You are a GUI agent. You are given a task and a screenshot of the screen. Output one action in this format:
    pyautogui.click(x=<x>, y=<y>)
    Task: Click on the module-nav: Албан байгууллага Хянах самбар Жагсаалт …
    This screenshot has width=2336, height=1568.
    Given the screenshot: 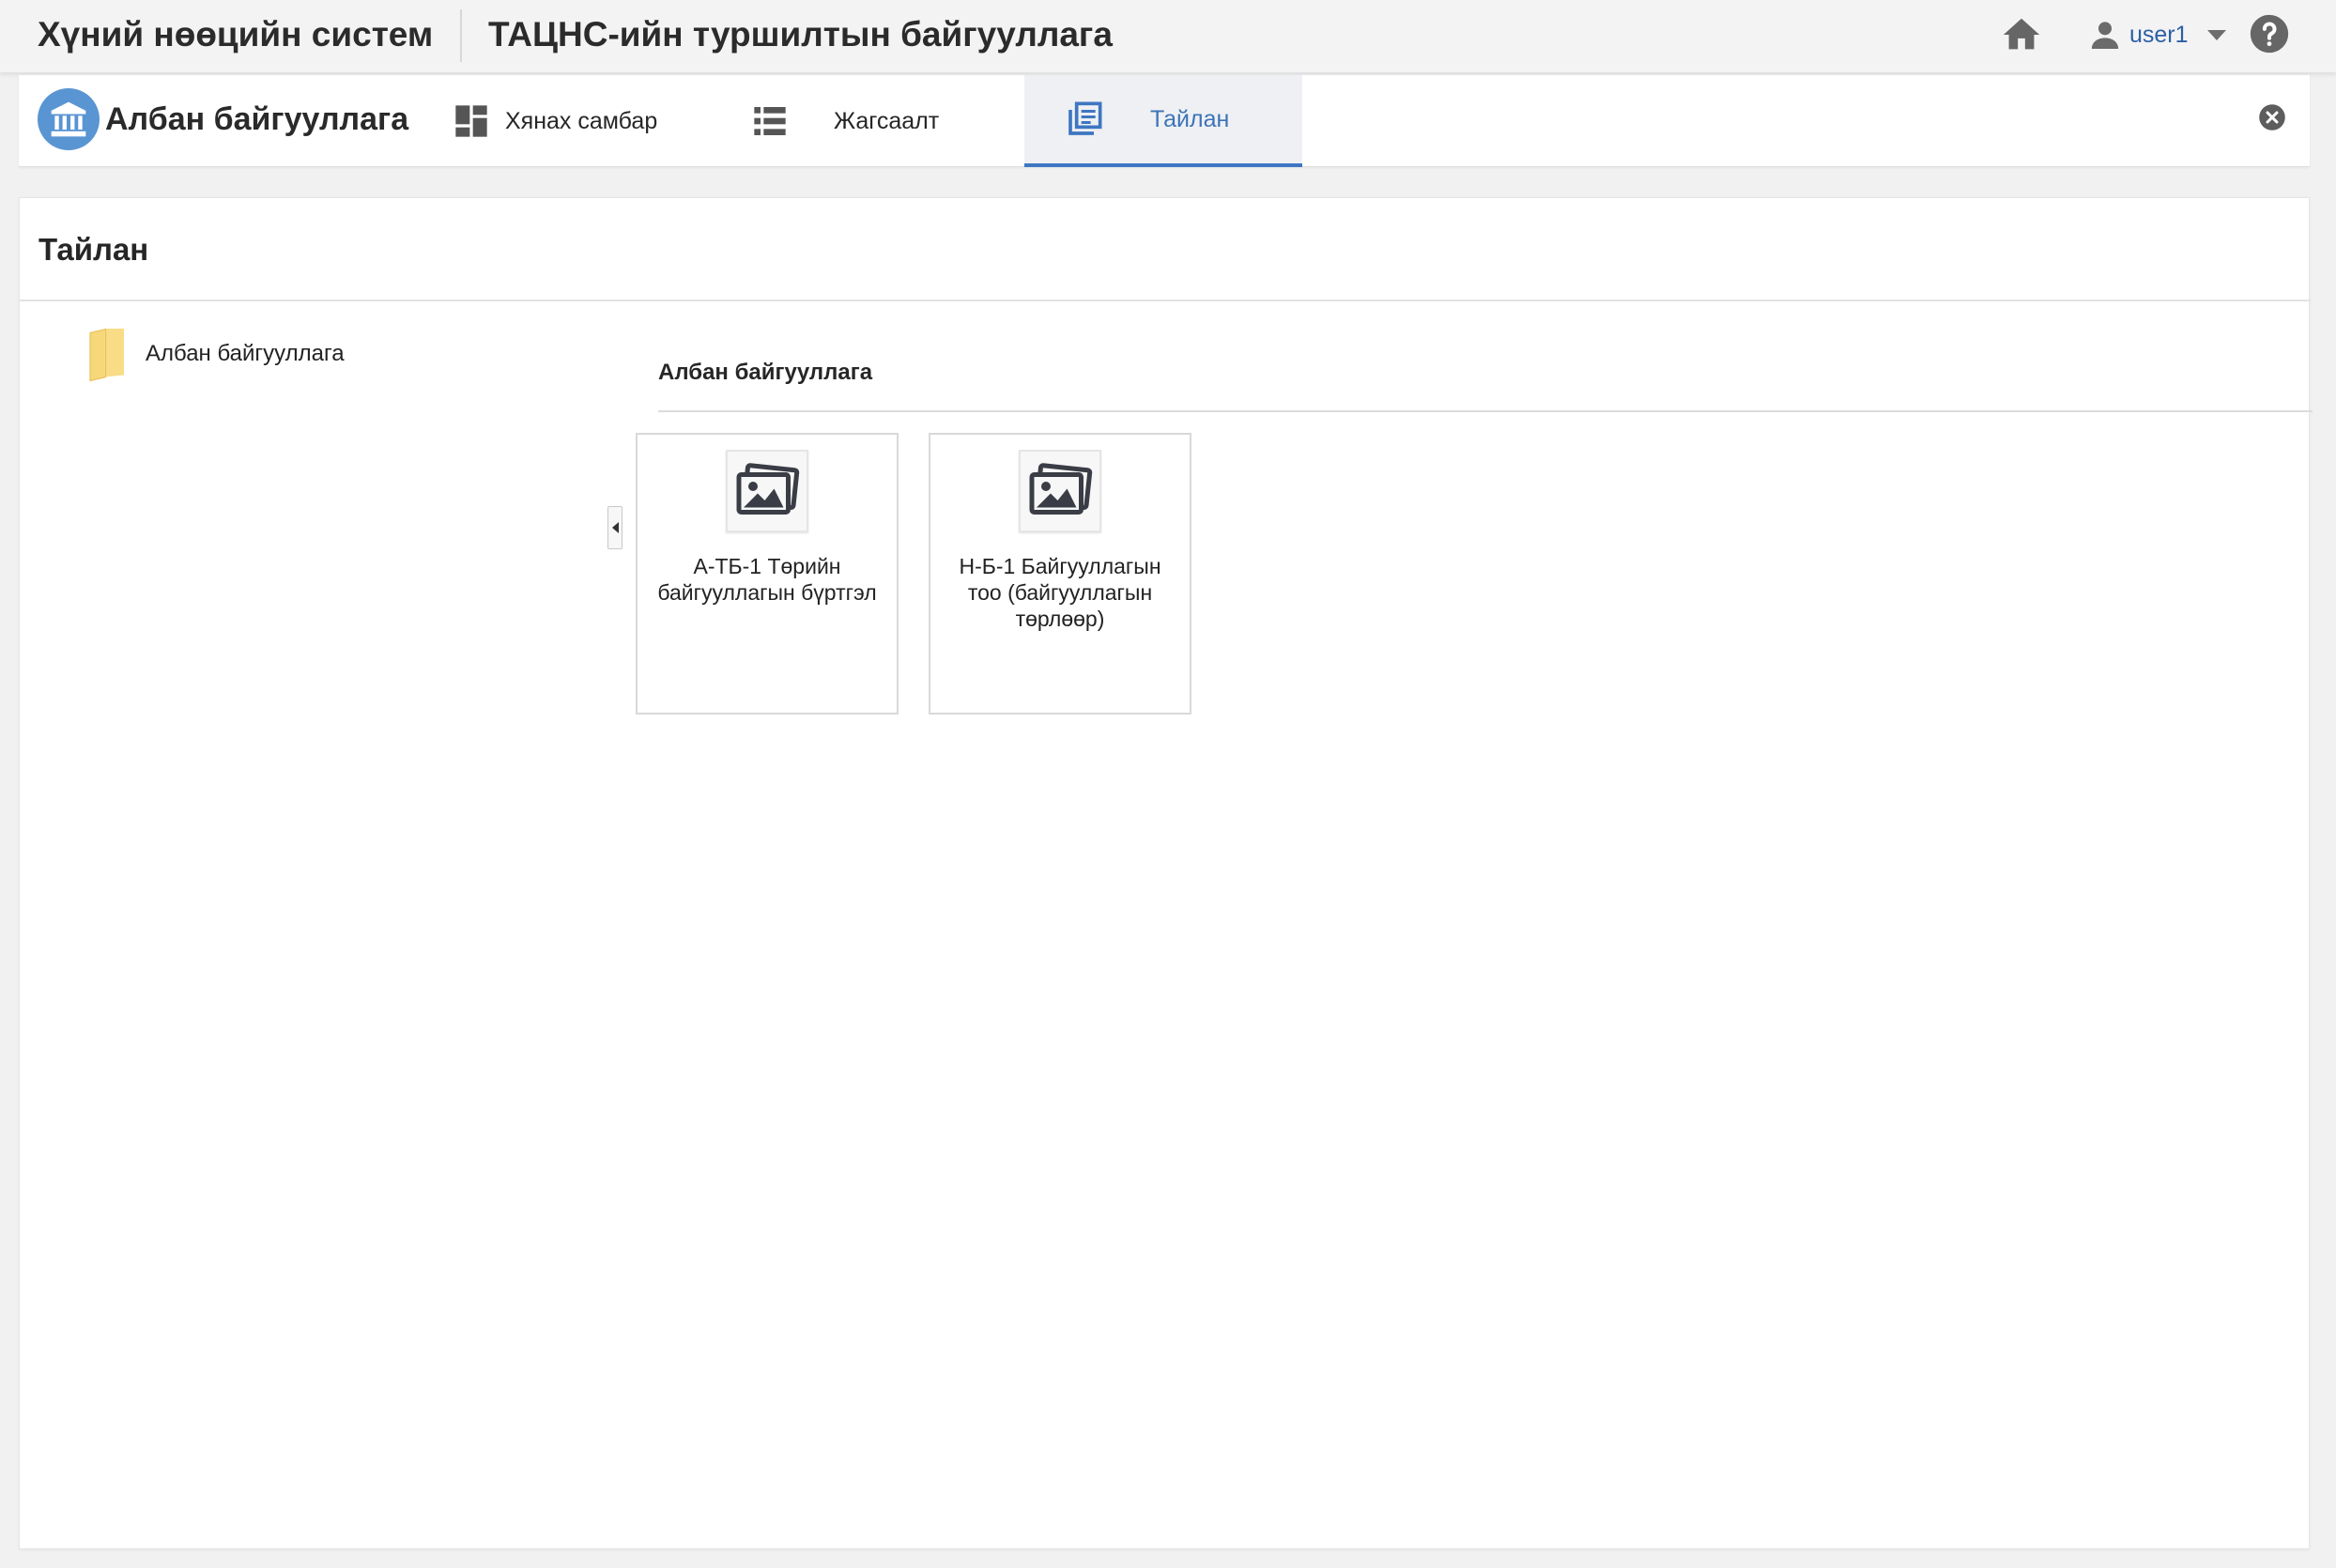 What is the action you would take?
    pyautogui.click(x=1164, y=121)
    